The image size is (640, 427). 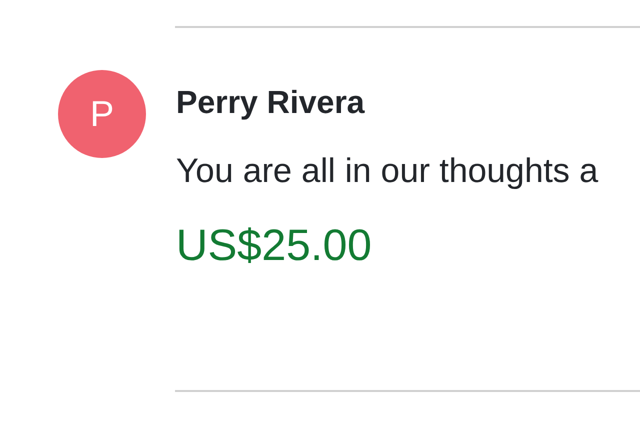 What do you see at coordinates (388, 171) in the screenshot?
I see `donation-message: You are all in our thoughts a` at bounding box center [388, 171].